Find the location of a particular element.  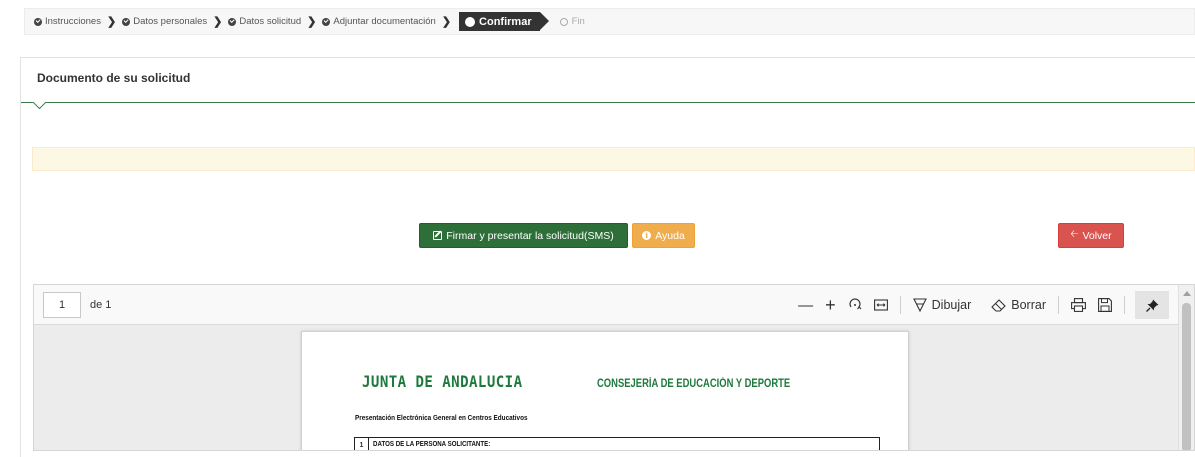

pdf-toolbar: 1 de 1 — + Dibujar Borrar is located at coordinates (606, 305).